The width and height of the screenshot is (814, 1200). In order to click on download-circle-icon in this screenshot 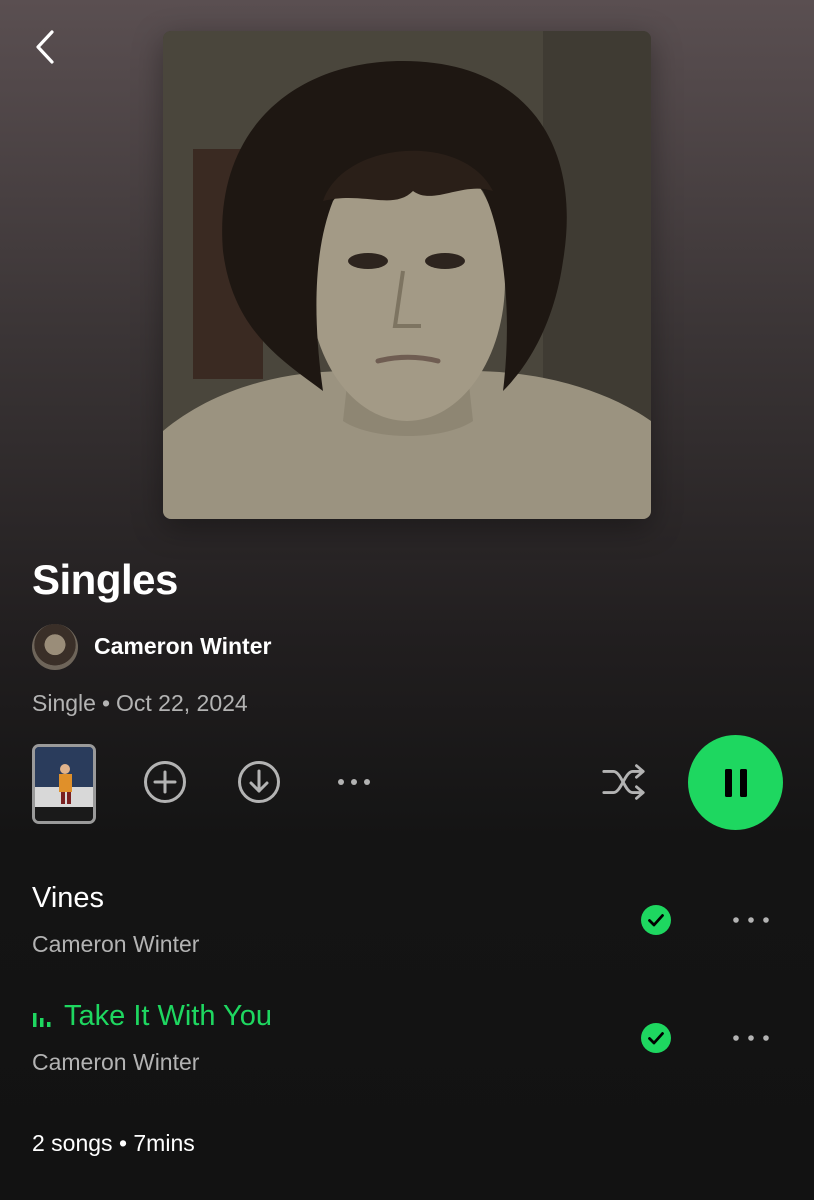, I will do `click(259, 782)`.